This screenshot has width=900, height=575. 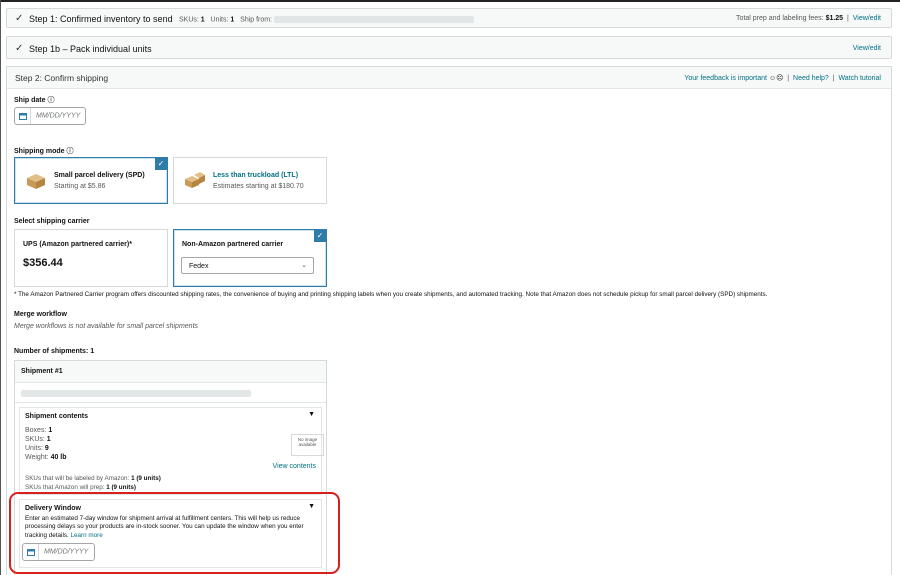 What do you see at coordinates (101, 19) in the screenshot?
I see `step1-title: Step 1: Confirmed inventory to send` at bounding box center [101, 19].